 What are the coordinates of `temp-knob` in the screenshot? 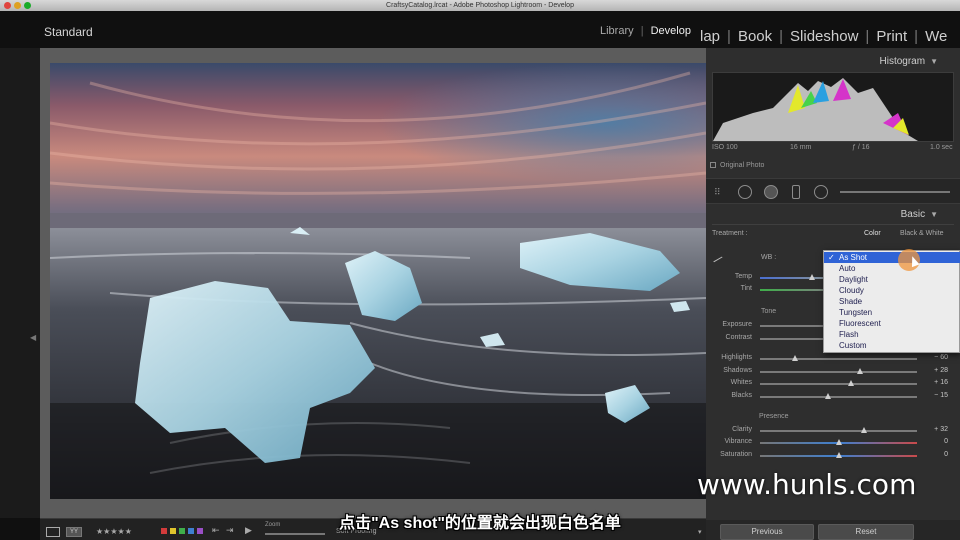 It's located at (811, 277).